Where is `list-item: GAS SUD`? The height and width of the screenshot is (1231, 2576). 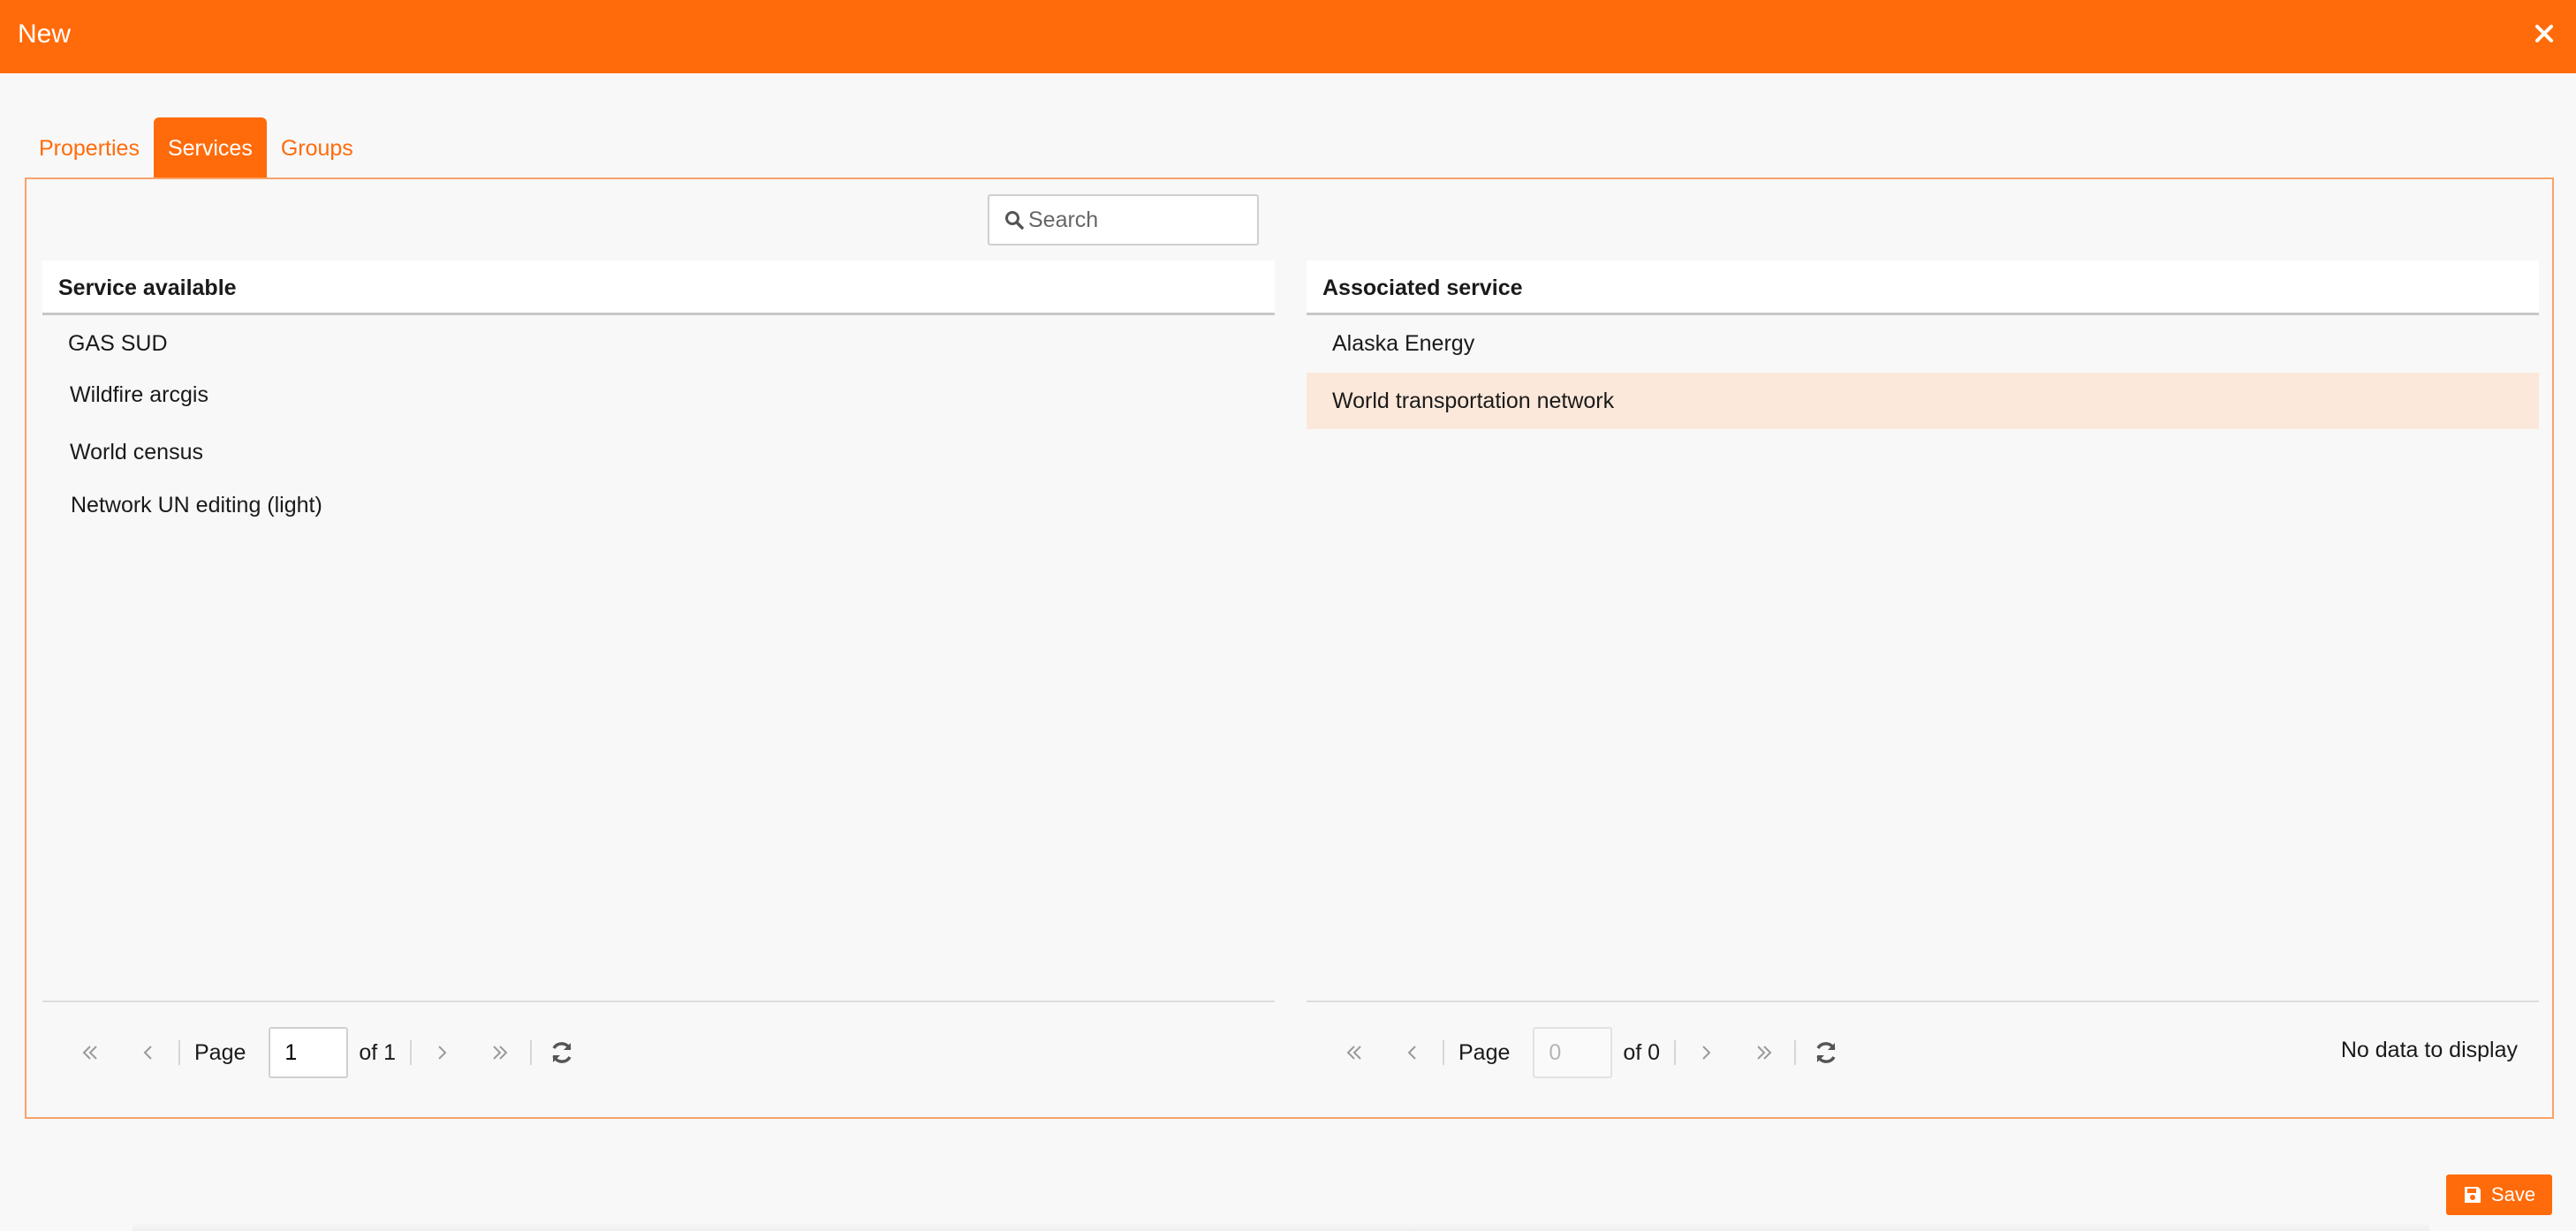 list-item: GAS SUD is located at coordinates (658, 343).